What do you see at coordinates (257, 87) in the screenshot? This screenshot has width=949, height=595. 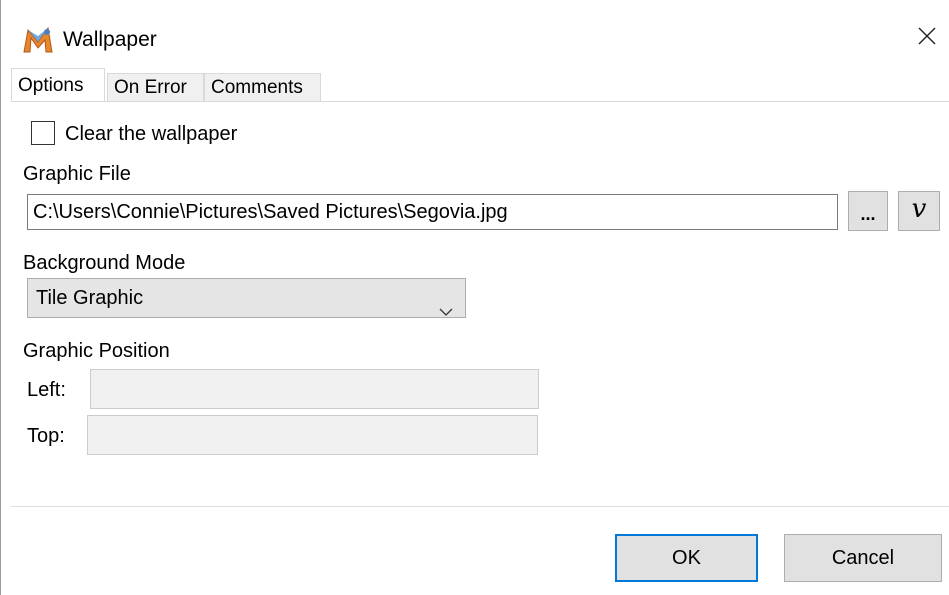 I see `tab-comments-label: Comments` at bounding box center [257, 87].